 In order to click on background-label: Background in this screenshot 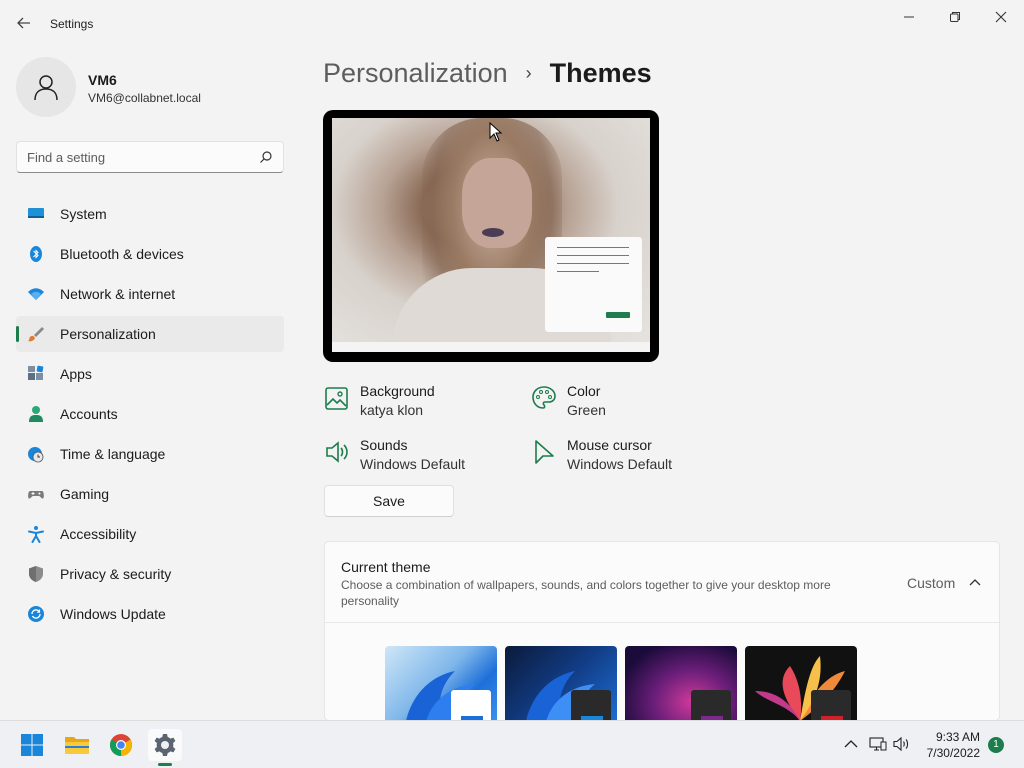, I will do `click(397, 391)`.